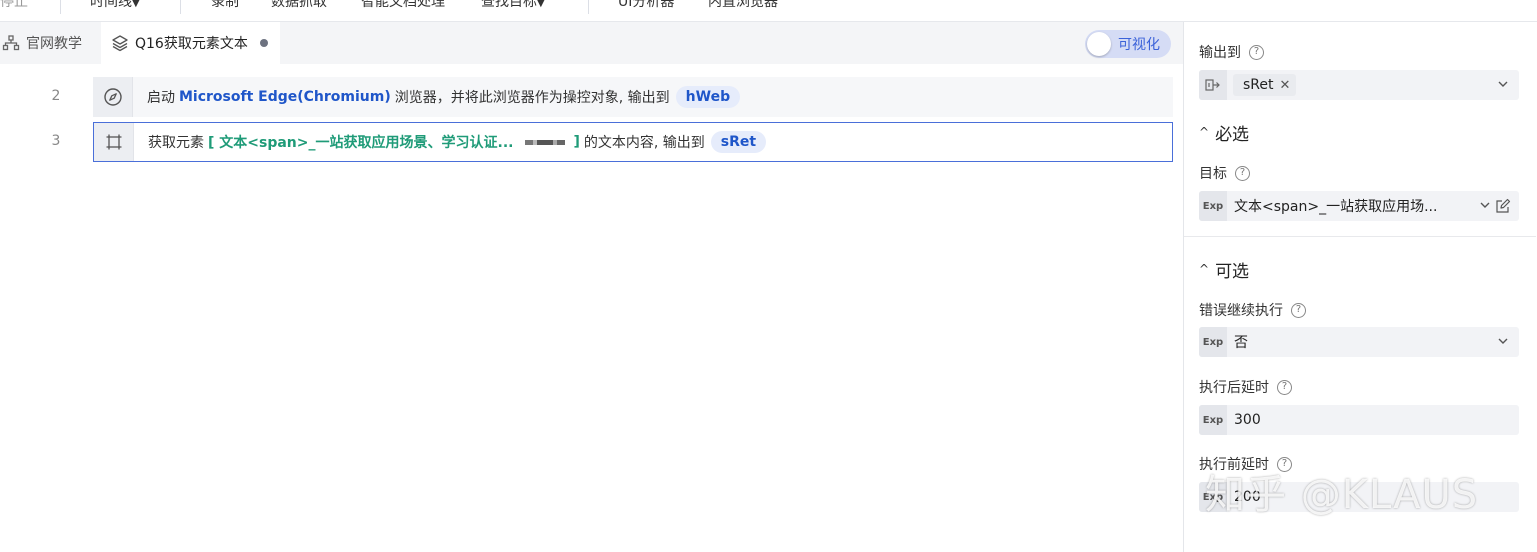 This screenshot has height=552, width=1537. I want to click on required-section-title: 必选, so click(1232, 135).